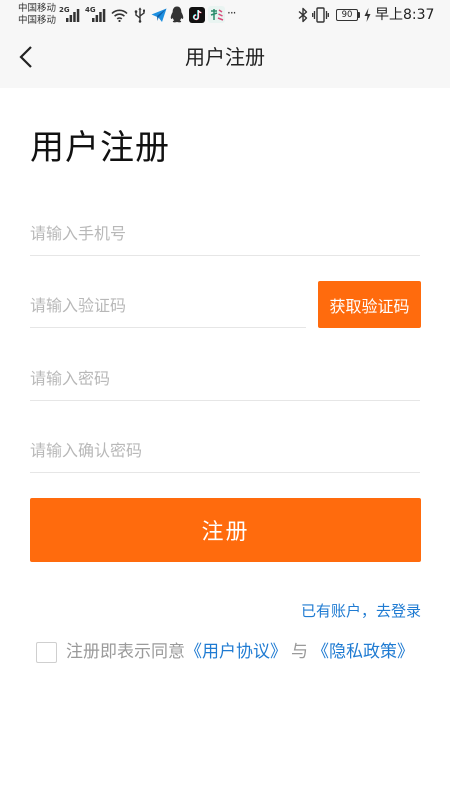 The image size is (450, 800). What do you see at coordinates (359, 15) in the screenshot?
I see `battery-terminal` at bounding box center [359, 15].